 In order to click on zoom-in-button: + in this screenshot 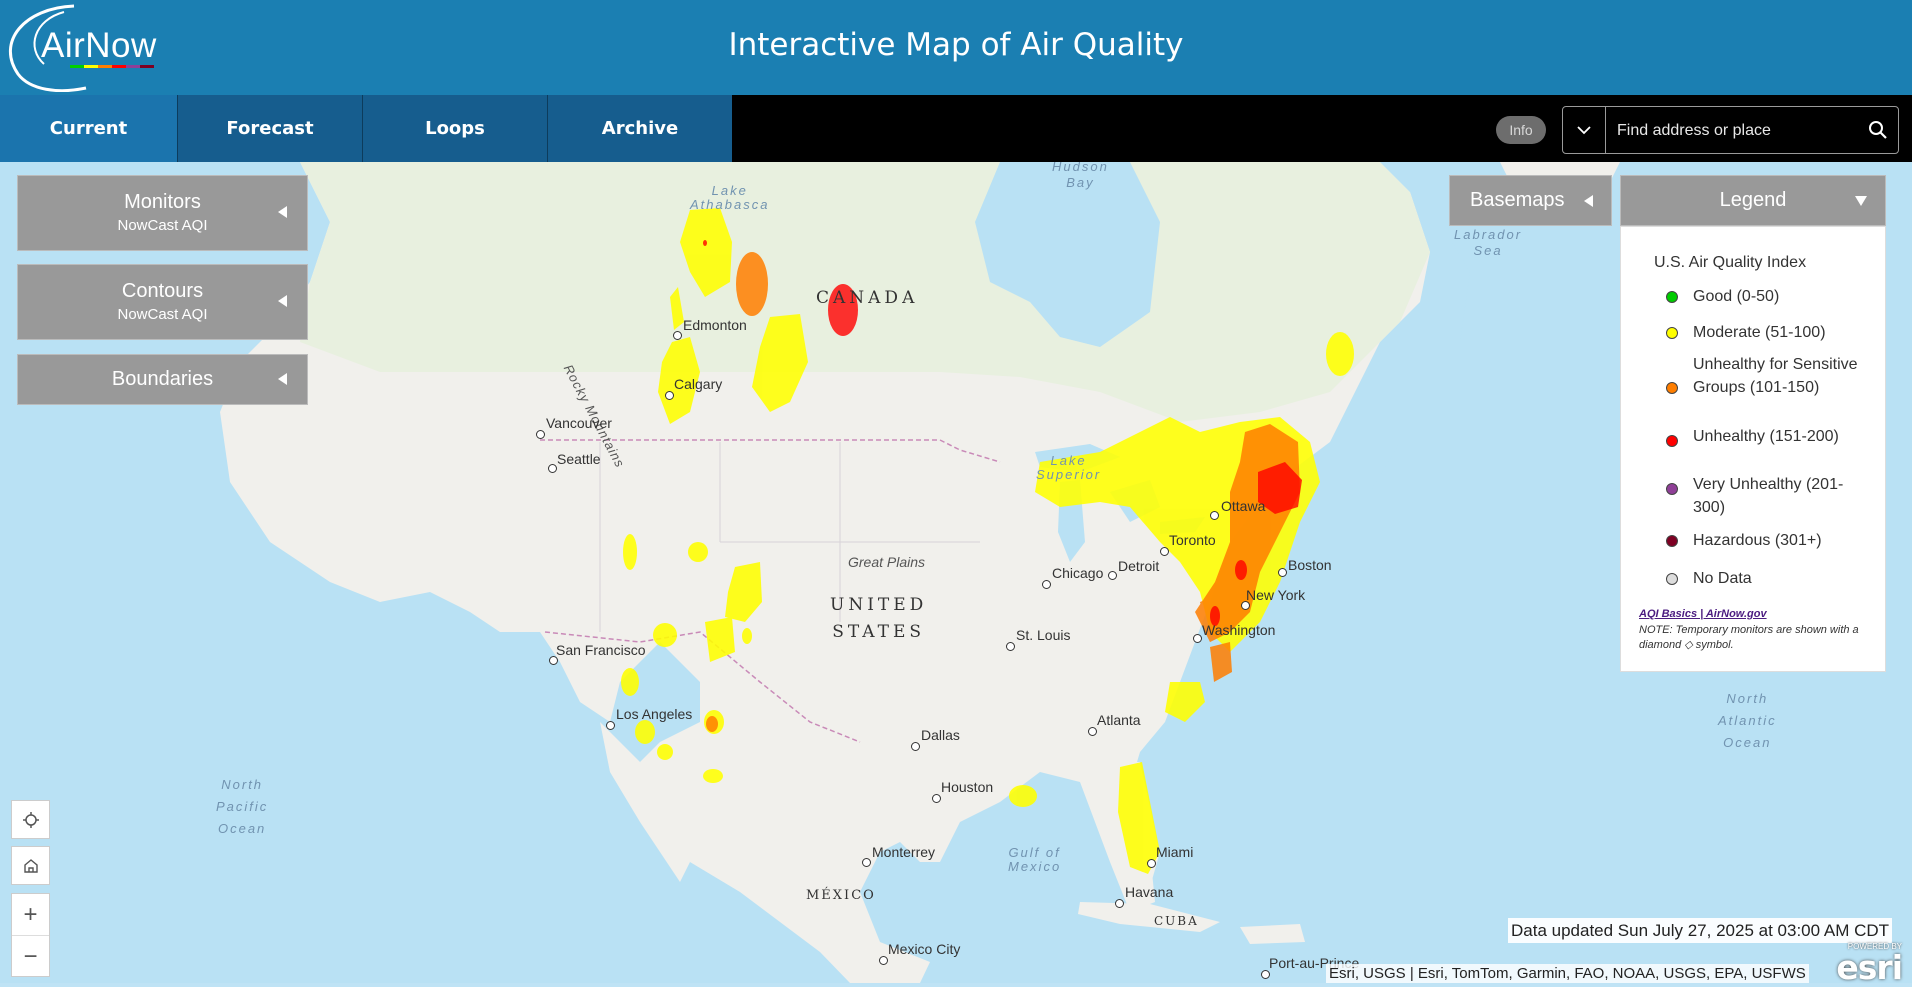, I will do `click(30, 914)`.